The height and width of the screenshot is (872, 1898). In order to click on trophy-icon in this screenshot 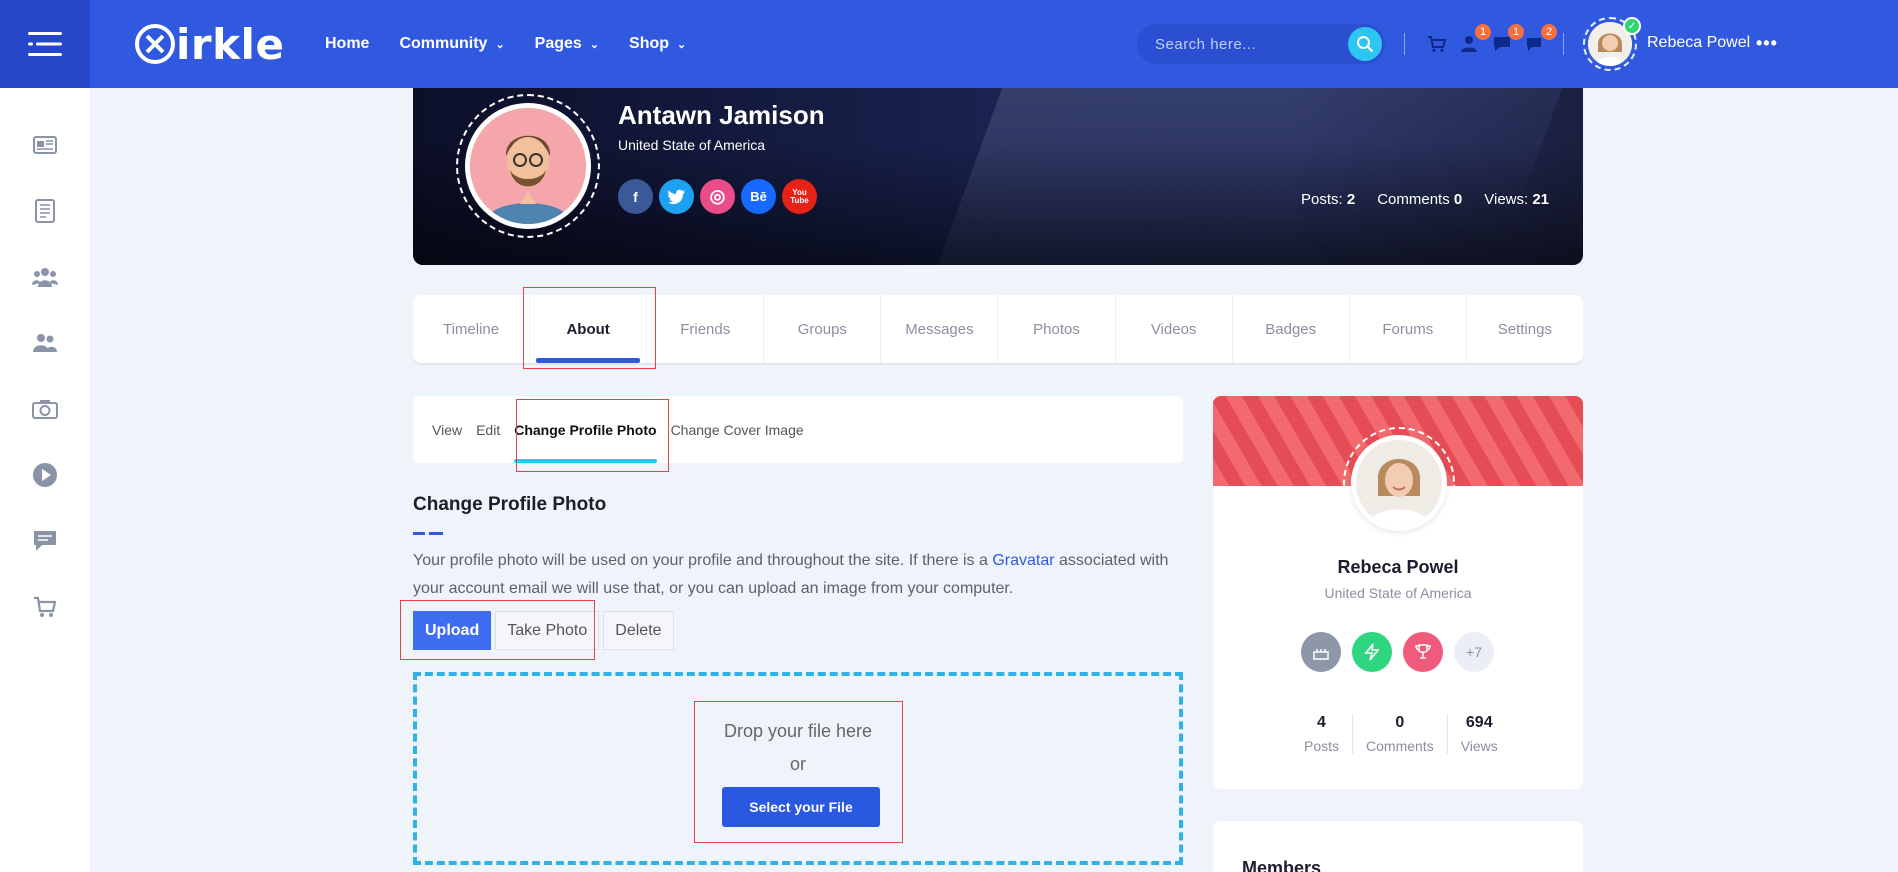, I will do `click(1423, 652)`.